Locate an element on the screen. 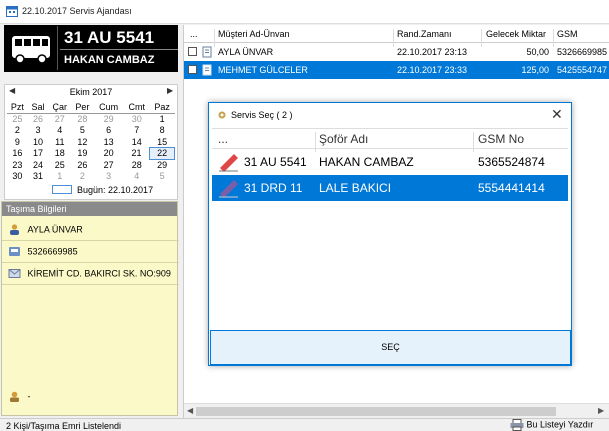 The height and width of the screenshot is (431, 609). next-month-icon: ▶ is located at coordinates (170, 90).